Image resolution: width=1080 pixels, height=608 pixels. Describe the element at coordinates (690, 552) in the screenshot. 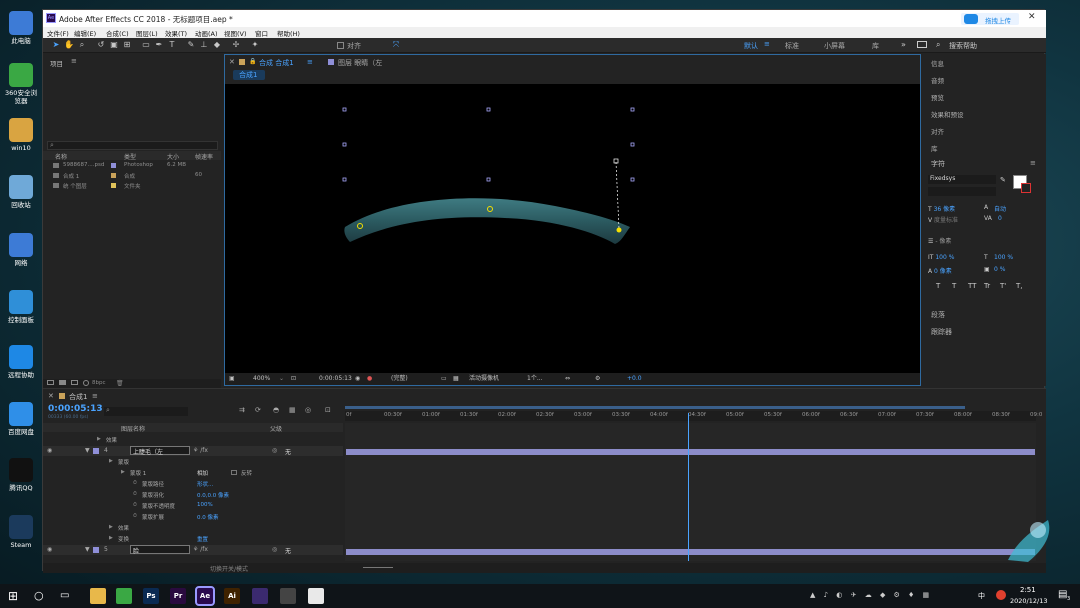

I see `layer-5-duration-bar` at that location.